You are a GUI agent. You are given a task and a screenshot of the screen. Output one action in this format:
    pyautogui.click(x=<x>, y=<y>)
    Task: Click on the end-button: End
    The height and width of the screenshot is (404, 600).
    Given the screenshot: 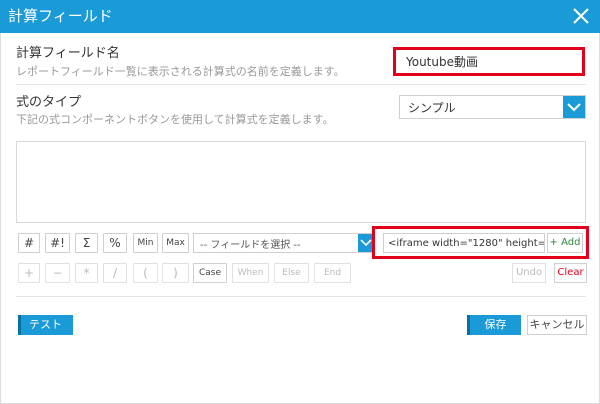 What is the action you would take?
    pyautogui.click(x=332, y=273)
    